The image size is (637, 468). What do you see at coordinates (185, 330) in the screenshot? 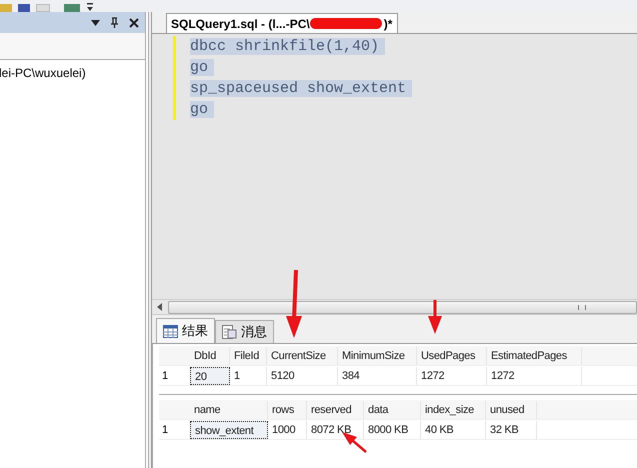
I see `results-tab: 结果` at bounding box center [185, 330].